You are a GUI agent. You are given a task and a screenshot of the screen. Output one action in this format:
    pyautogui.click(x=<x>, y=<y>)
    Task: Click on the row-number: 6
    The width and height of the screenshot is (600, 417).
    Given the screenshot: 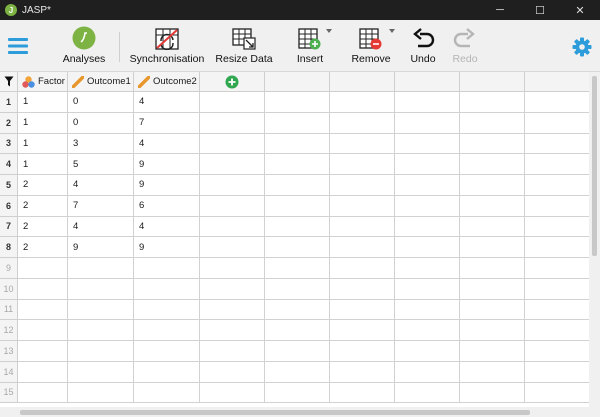 What is the action you would take?
    pyautogui.click(x=9, y=206)
    